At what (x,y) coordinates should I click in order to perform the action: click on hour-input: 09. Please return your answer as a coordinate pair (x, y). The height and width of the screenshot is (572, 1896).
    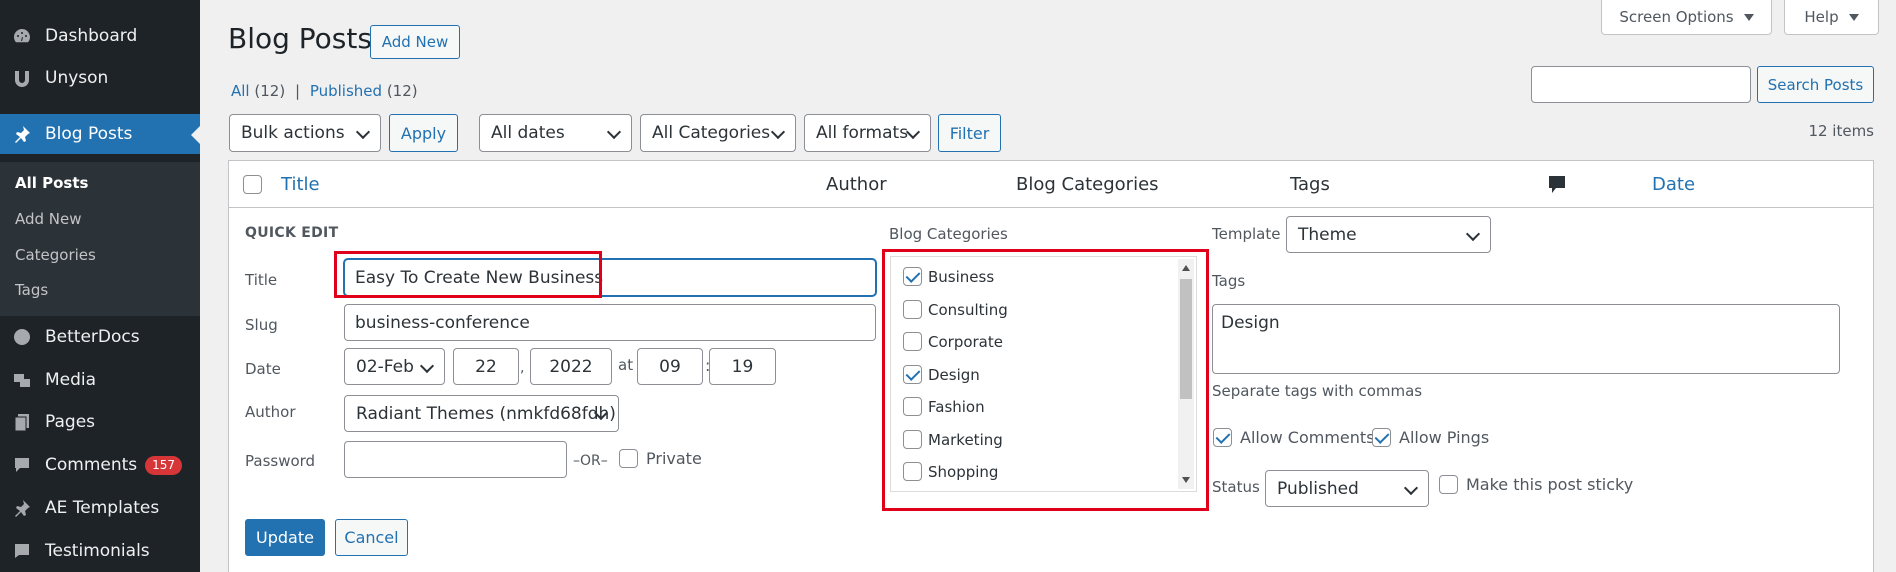
    Looking at the image, I should click on (670, 366).